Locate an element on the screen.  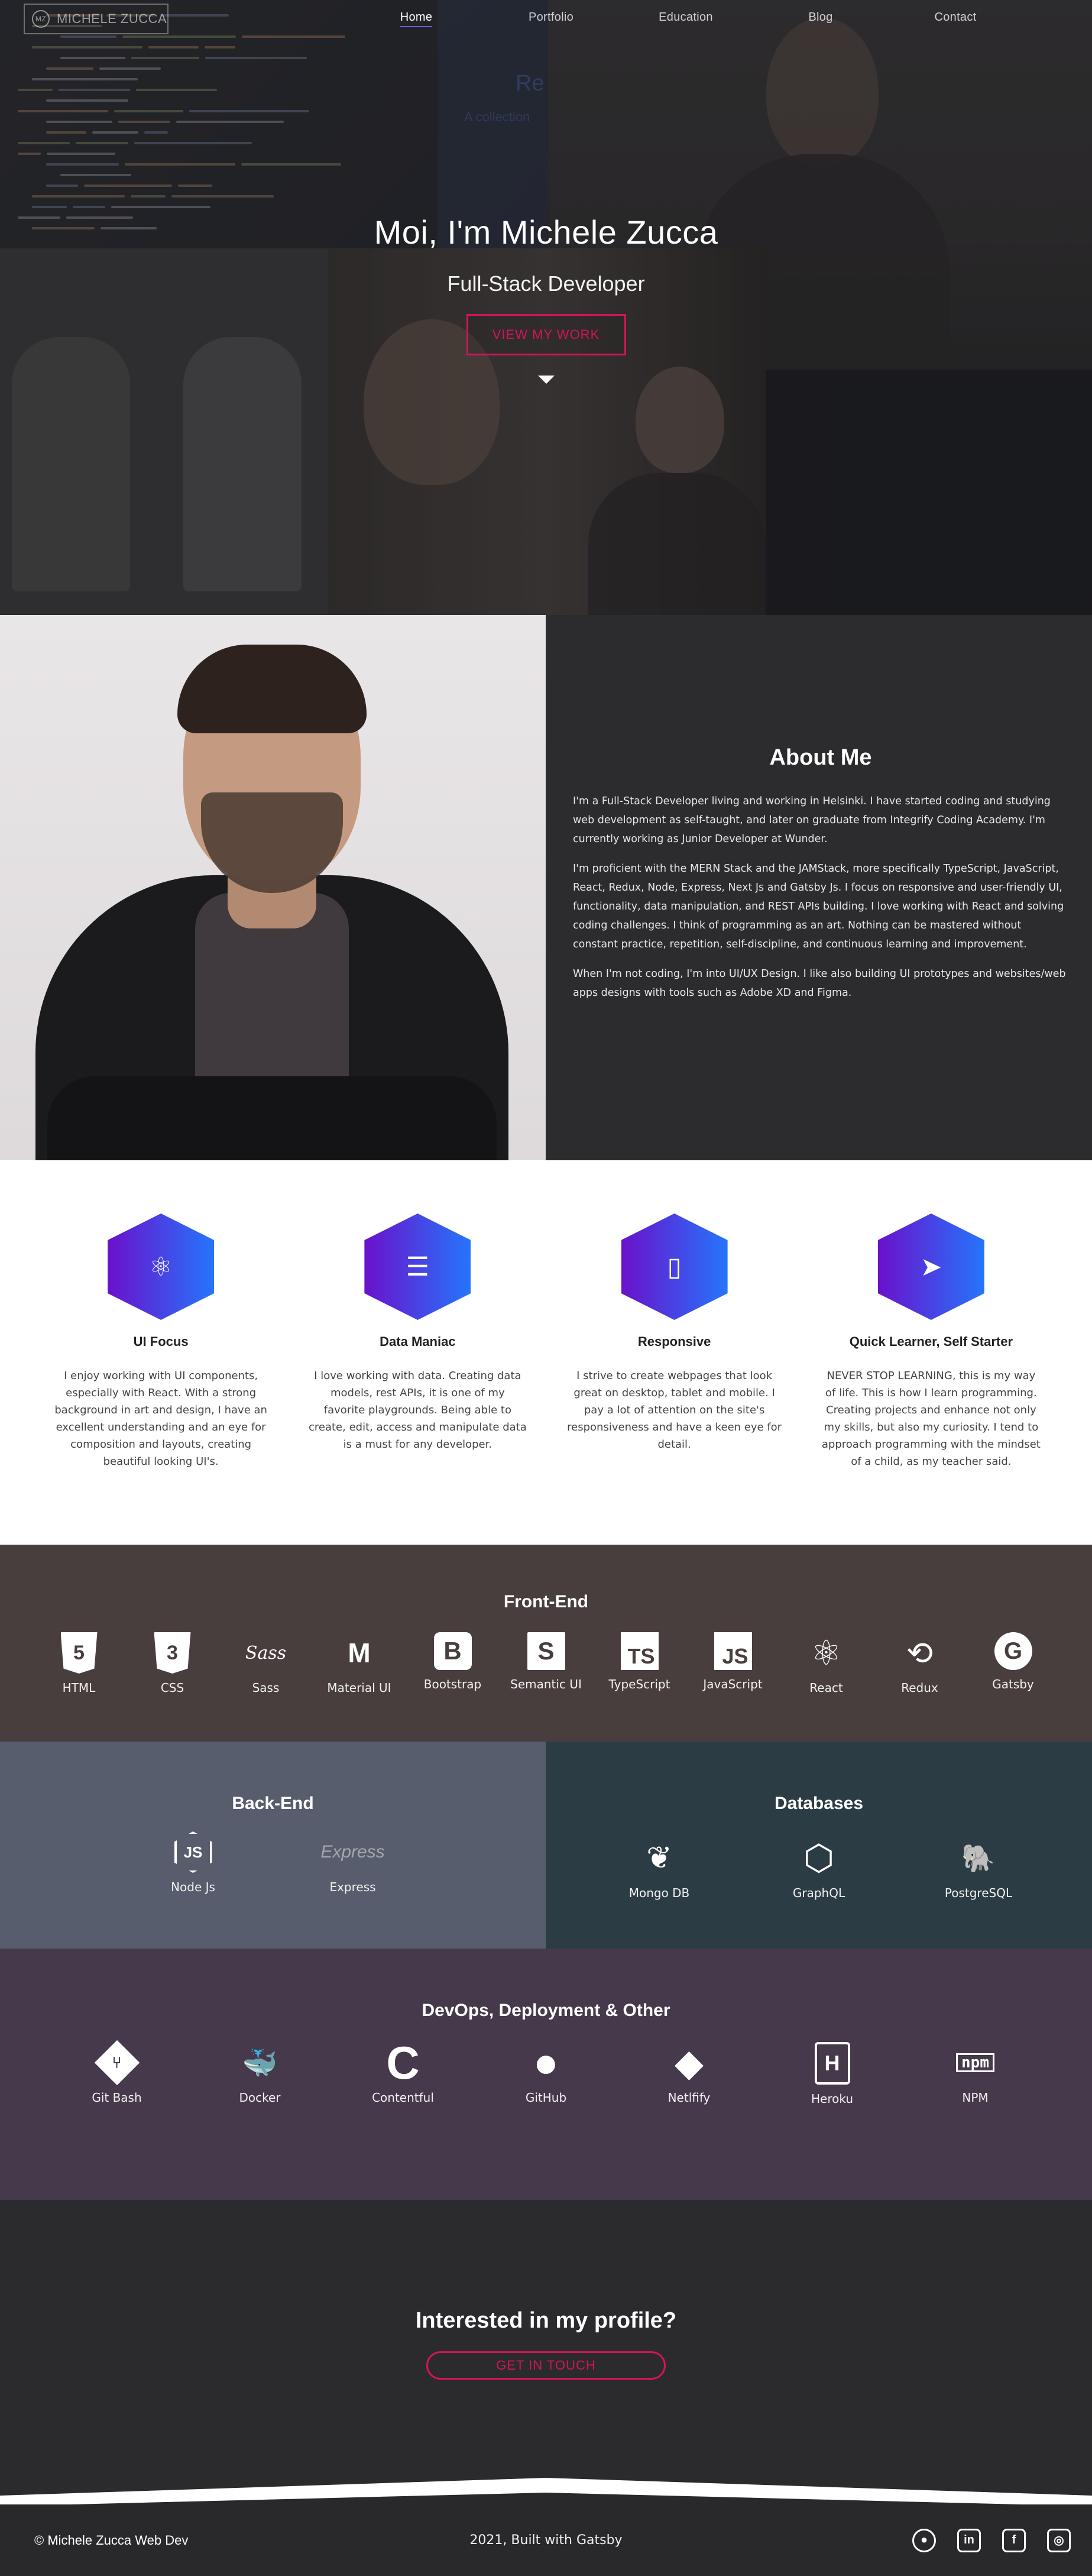
feature-title: Quick Learner, Self Starter is located at coordinates (931, 1342).